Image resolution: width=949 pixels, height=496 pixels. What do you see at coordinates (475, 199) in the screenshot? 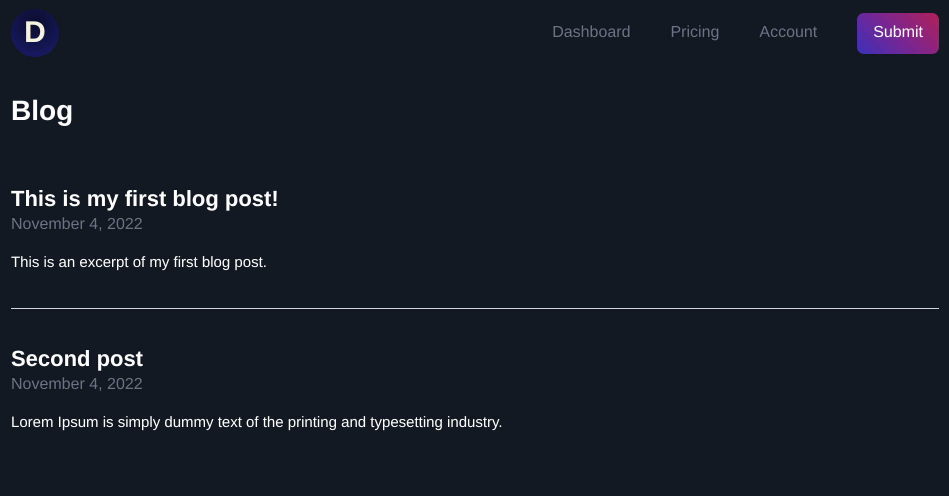
I see `post-title: This is my first blog post!` at bounding box center [475, 199].